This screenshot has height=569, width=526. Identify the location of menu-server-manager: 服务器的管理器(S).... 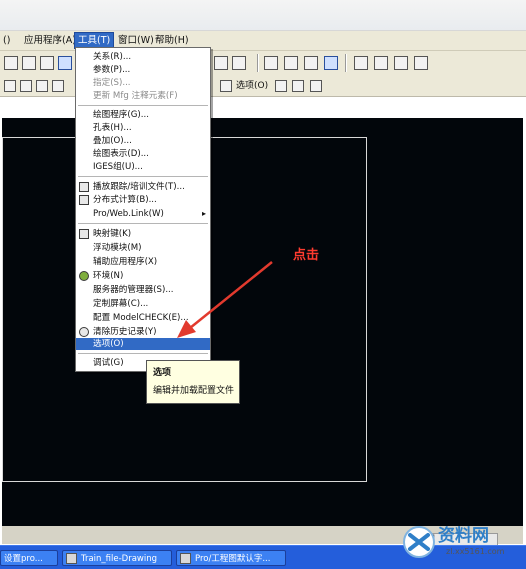
(143, 290).